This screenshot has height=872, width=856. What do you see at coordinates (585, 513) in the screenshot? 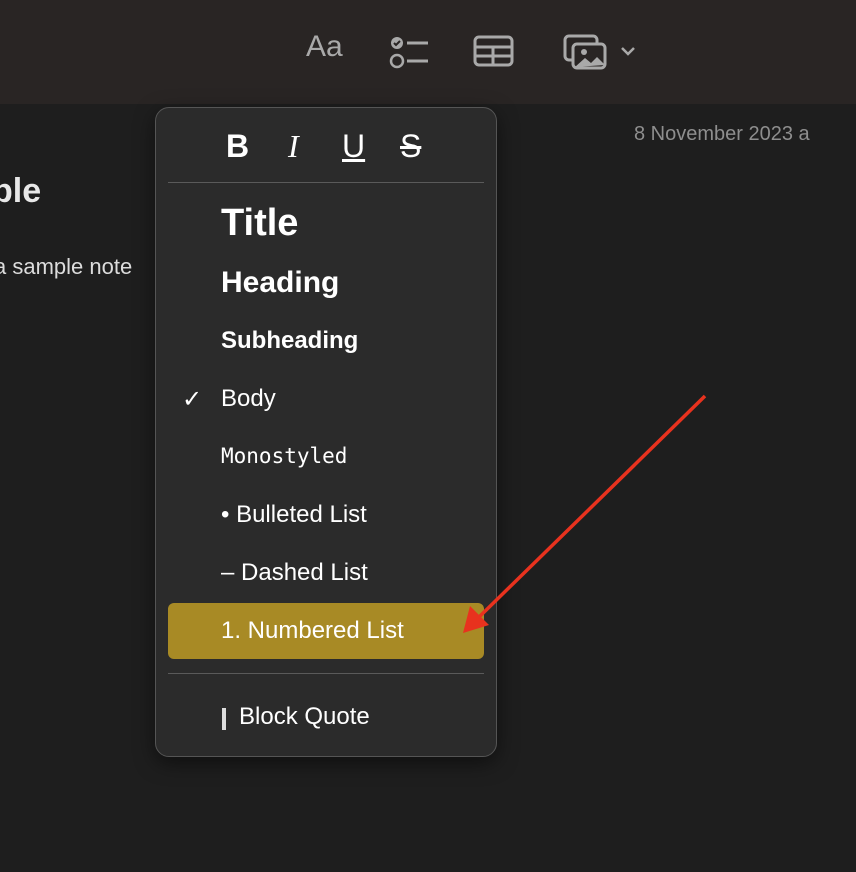
I see `annotation-arrow` at bounding box center [585, 513].